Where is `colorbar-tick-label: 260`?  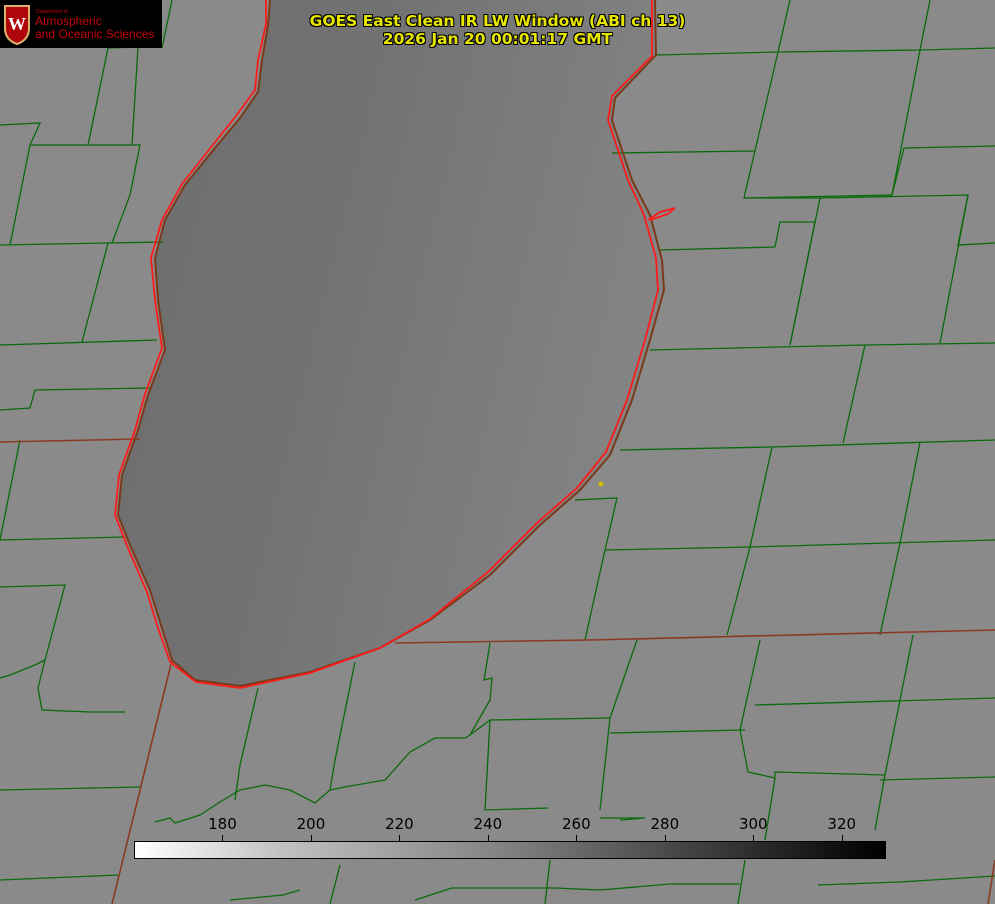
colorbar-tick-label: 260 is located at coordinates (576, 824).